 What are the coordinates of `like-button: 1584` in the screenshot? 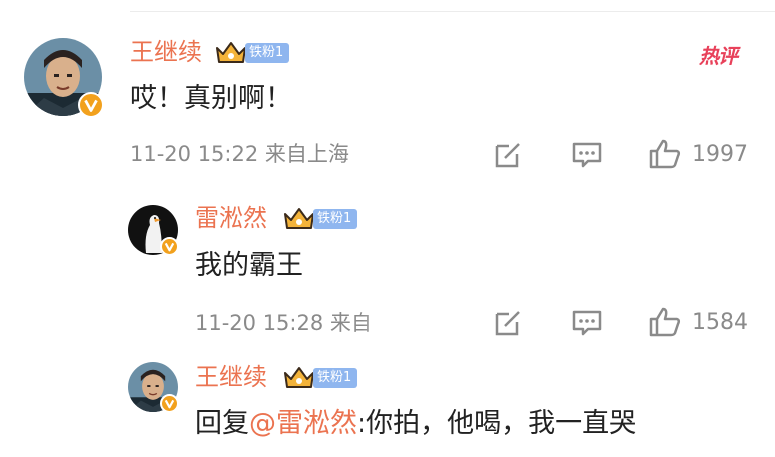 It's located at (698, 322).